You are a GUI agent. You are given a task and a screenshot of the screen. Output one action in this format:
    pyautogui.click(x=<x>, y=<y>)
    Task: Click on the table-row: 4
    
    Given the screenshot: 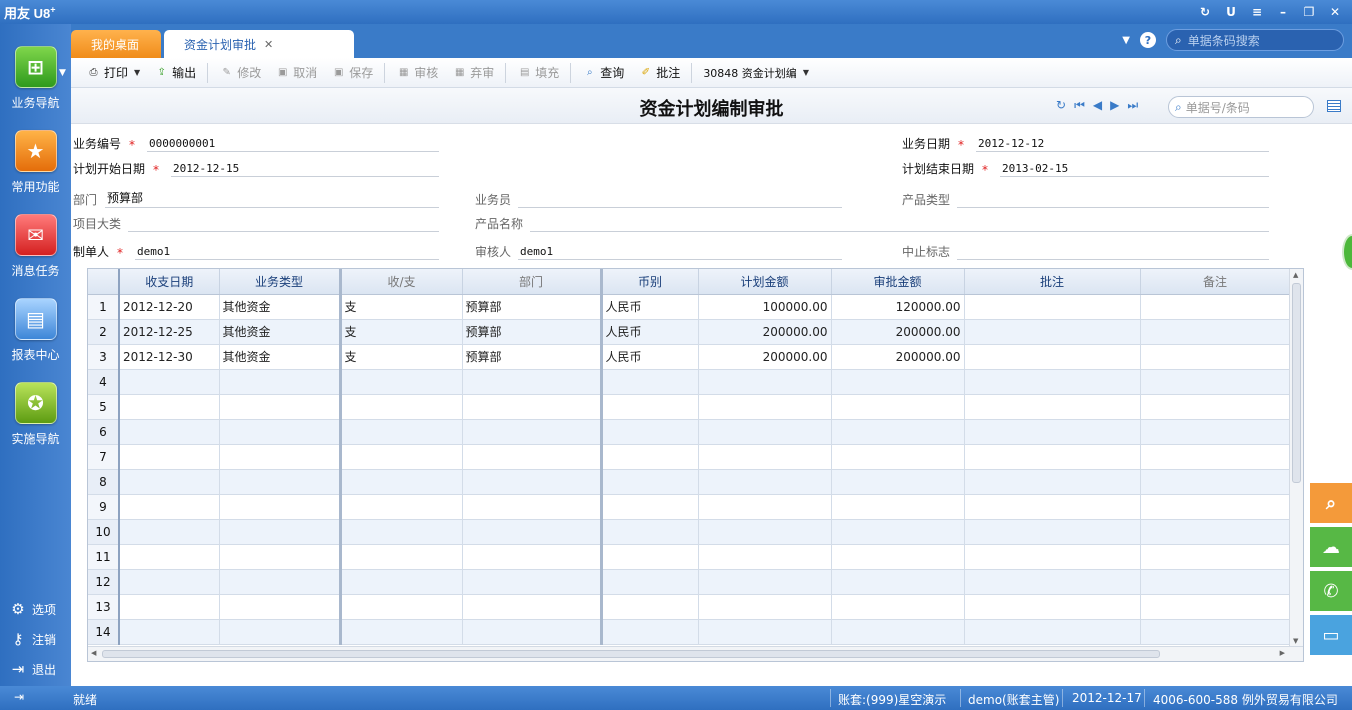 What is the action you would take?
    pyautogui.click(x=689, y=382)
    